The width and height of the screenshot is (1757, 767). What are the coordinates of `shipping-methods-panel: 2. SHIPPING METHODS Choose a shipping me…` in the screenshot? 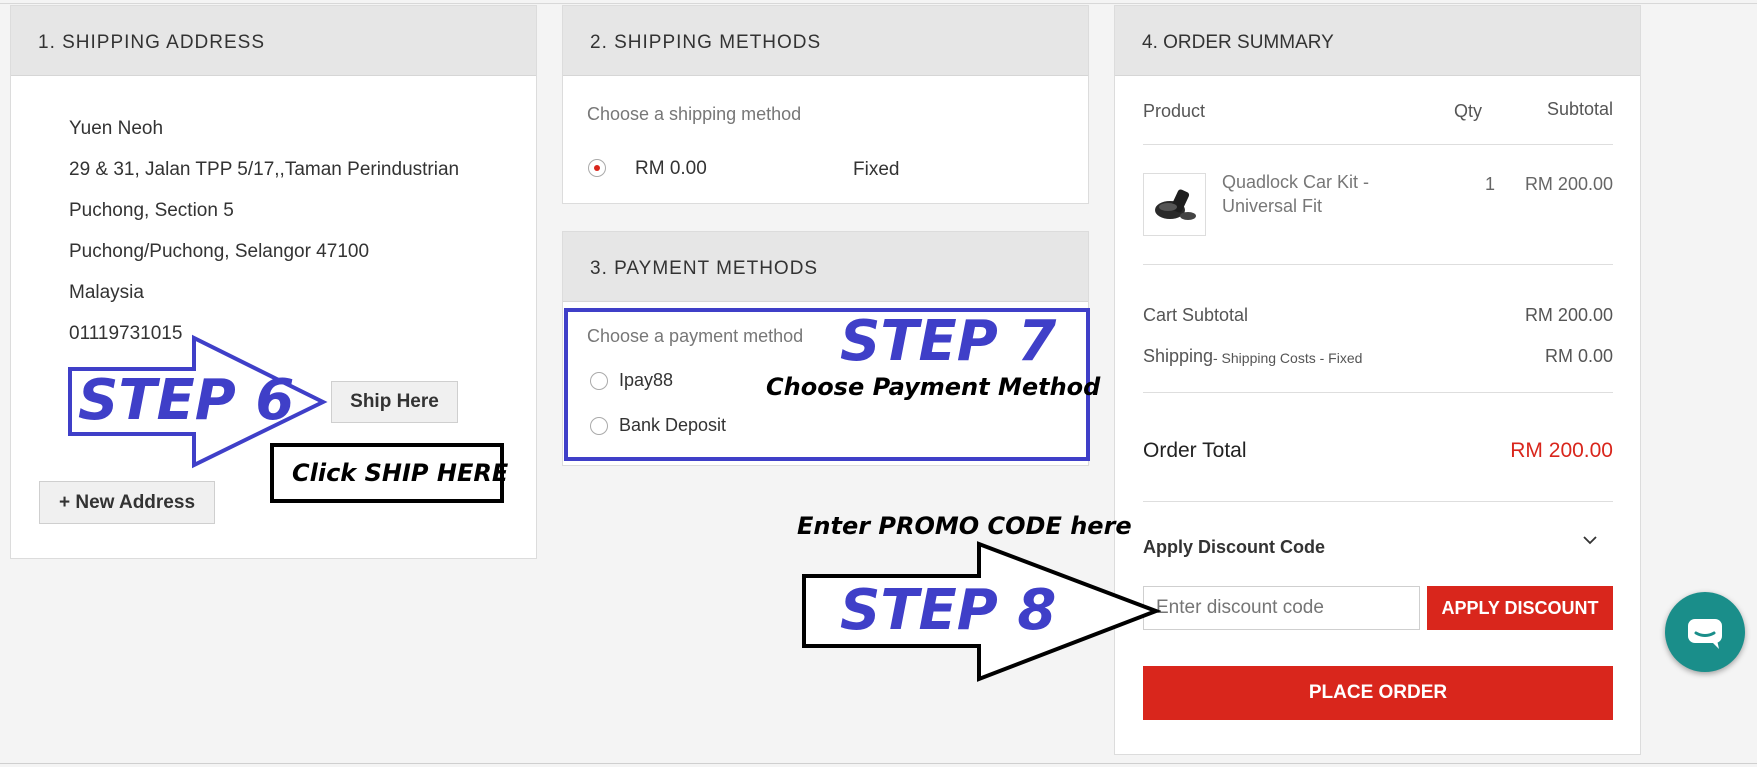 It's located at (825, 104).